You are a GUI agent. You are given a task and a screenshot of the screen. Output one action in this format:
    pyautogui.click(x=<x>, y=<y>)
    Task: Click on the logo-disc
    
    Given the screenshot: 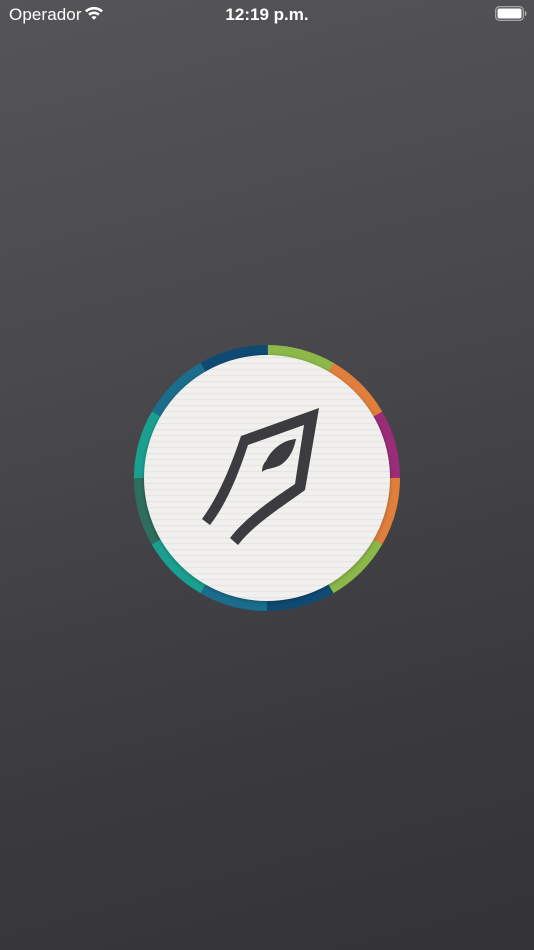 What is the action you would take?
    pyautogui.click(x=267, y=478)
    